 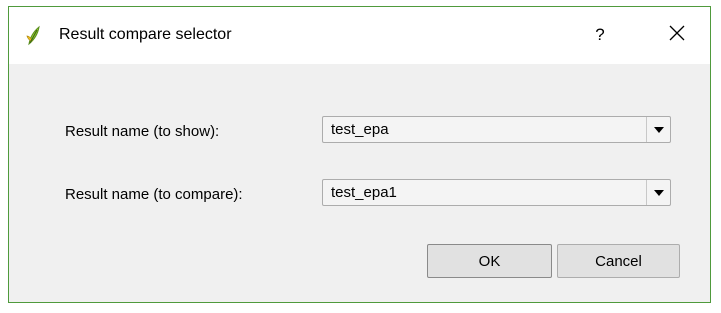 I want to click on qgis-logo-icon, so click(x=34, y=35).